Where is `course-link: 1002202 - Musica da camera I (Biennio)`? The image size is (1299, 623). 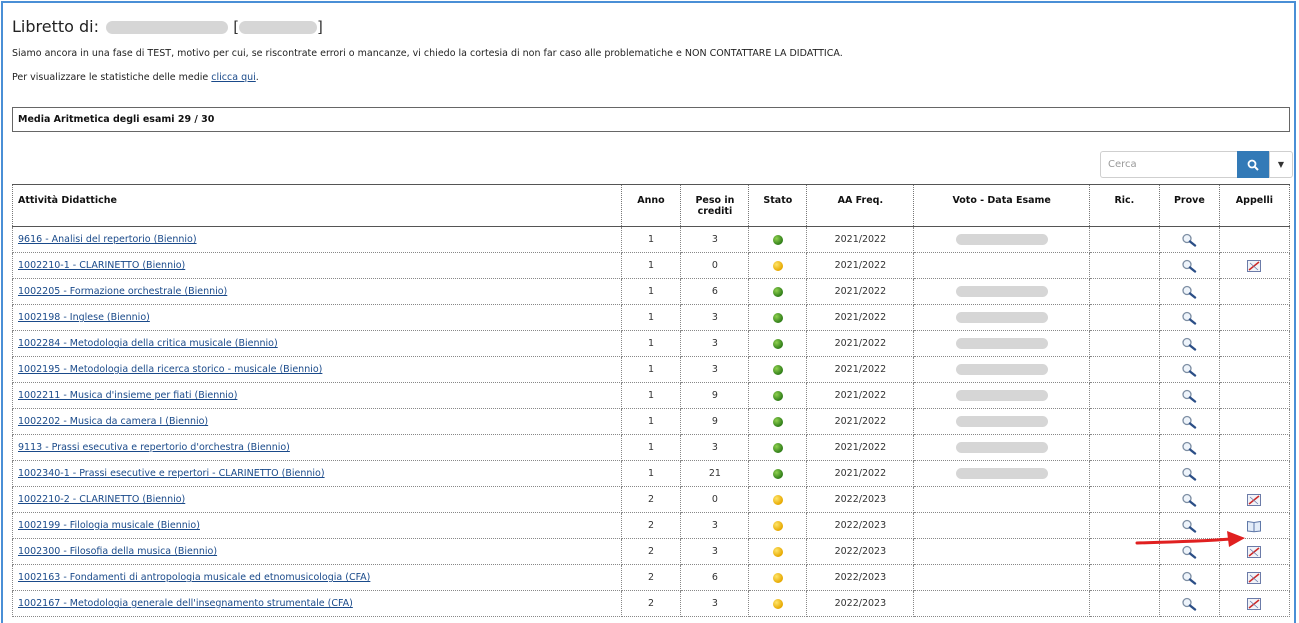
course-link: 1002202 - Musica da camera I (Biennio) is located at coordinates (113, 421).